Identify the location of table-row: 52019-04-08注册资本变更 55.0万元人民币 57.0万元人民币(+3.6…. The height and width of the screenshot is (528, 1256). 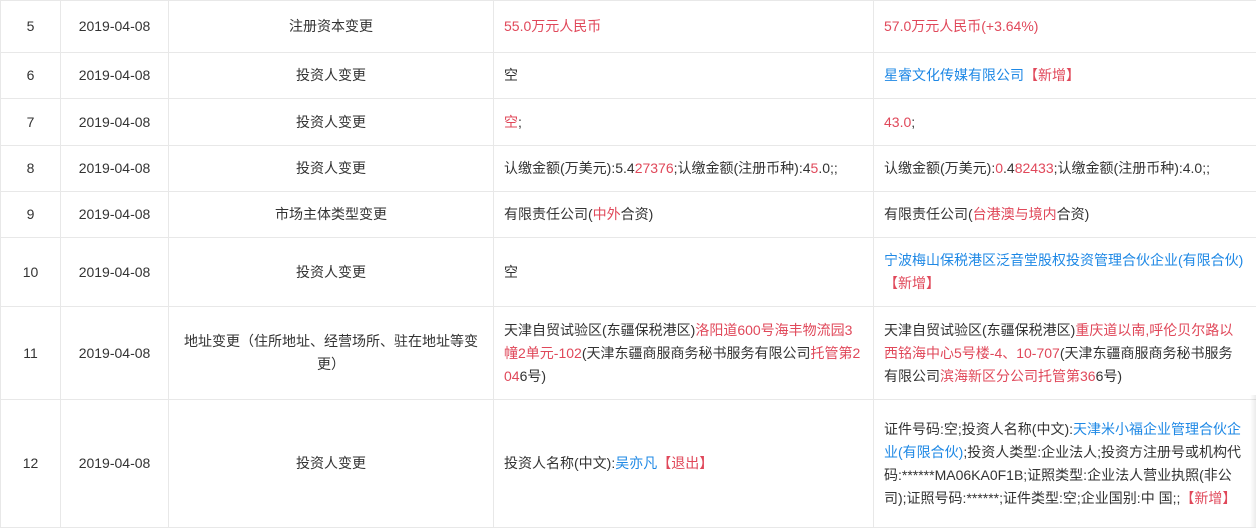
(628, 27).